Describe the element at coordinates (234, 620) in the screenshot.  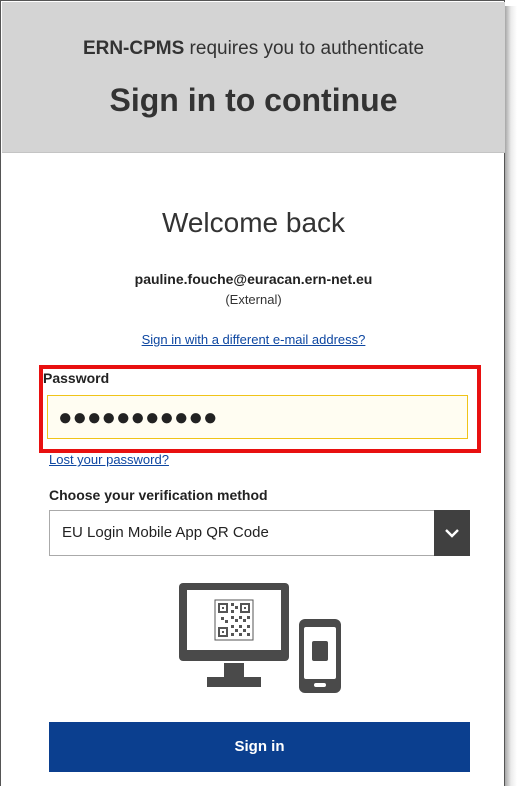
I see `qr-code-icon` at that location.